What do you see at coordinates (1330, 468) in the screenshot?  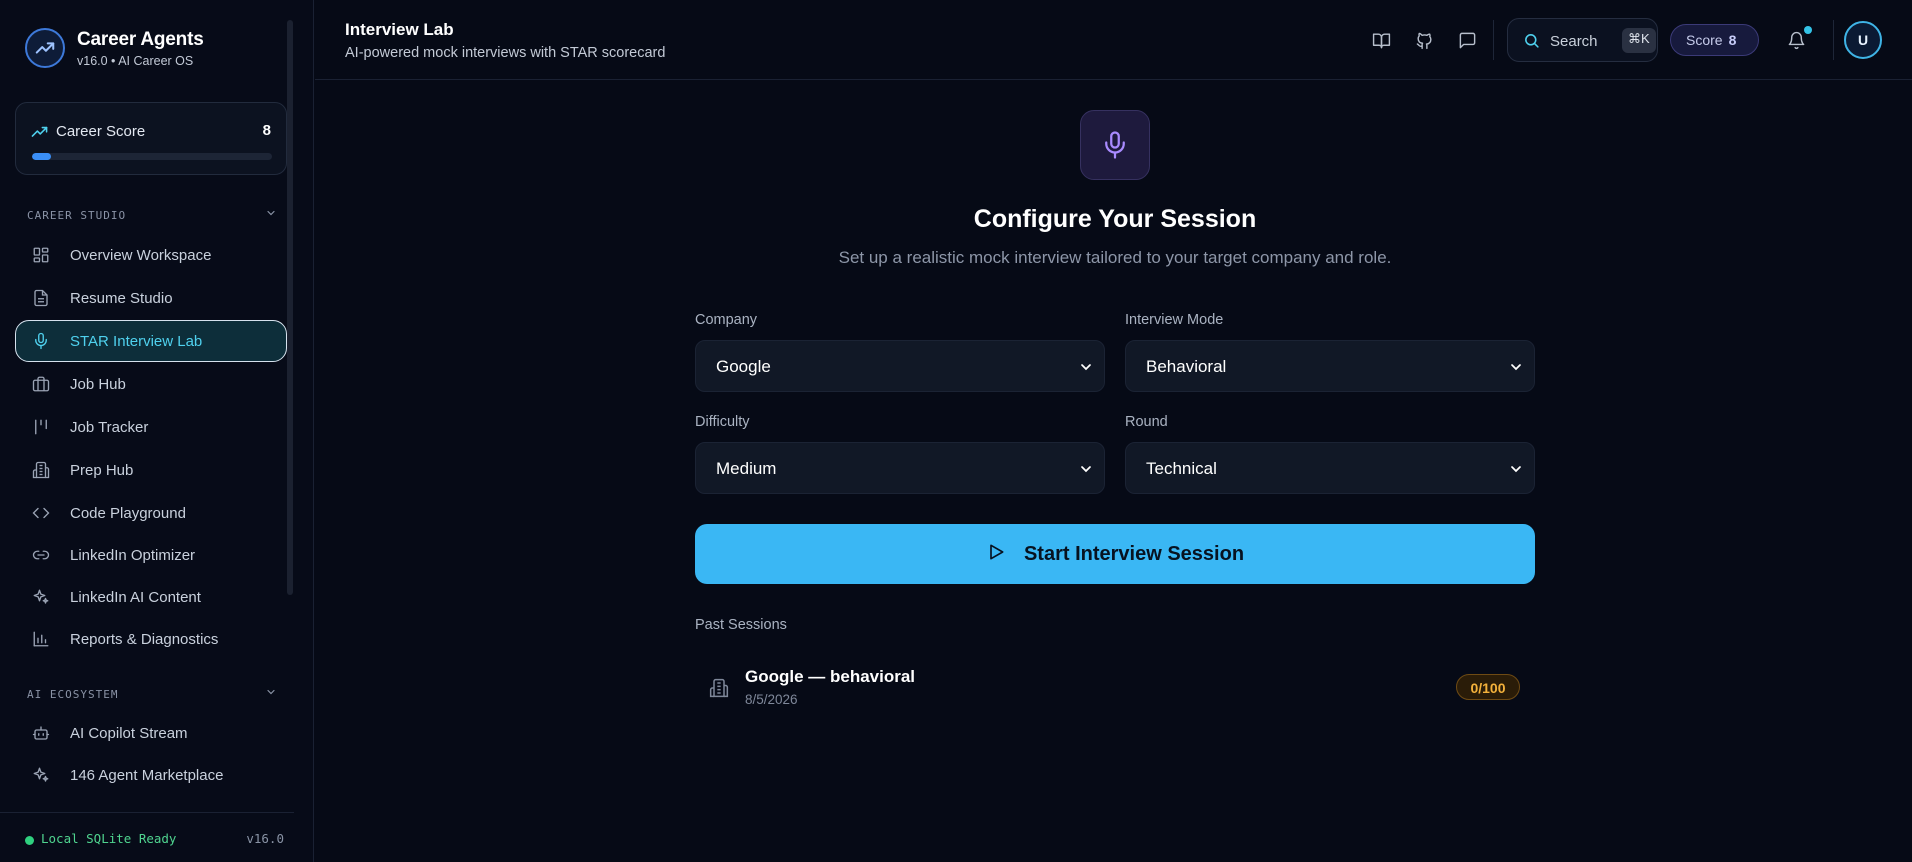 I see `round-select: Technical` at bounding box center [1330, 468].